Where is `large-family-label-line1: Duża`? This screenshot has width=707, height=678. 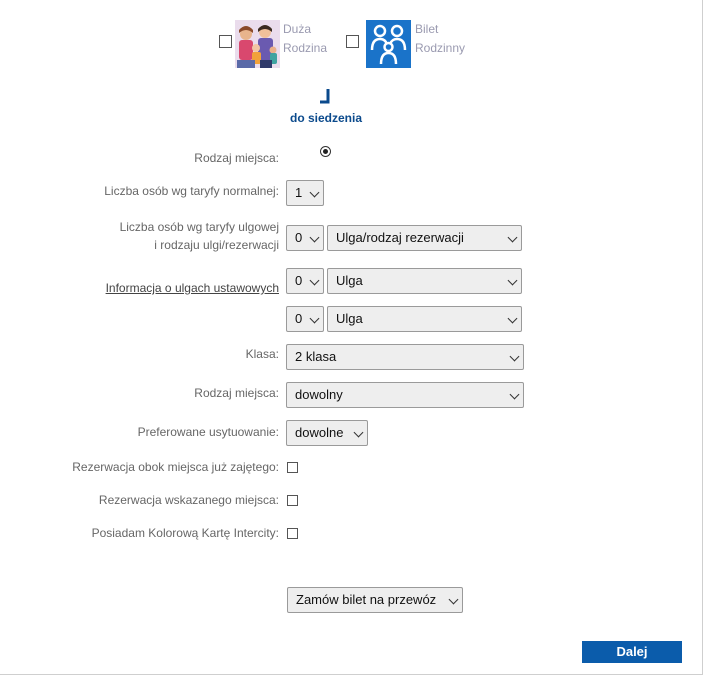 large-family-label-line1: Duża is located at coordinates (297, 29).